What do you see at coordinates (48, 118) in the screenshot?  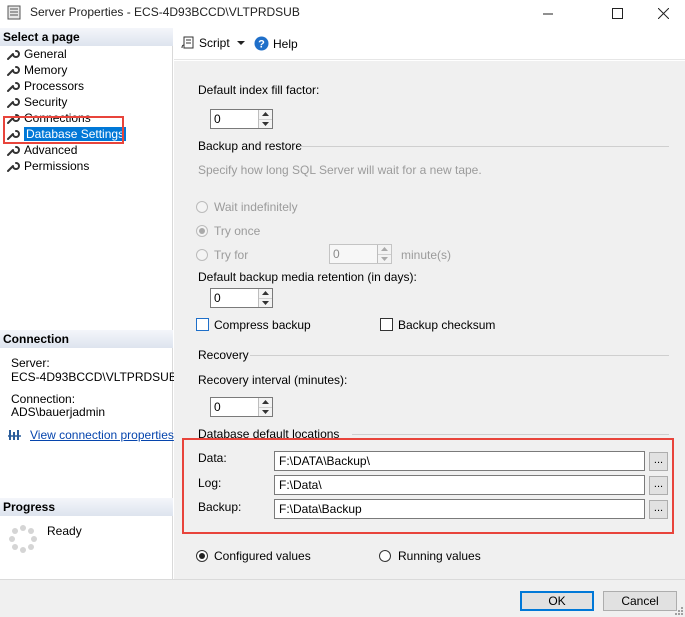 I see `nav-item-connections: Connections` at bounding box center [48, 118].